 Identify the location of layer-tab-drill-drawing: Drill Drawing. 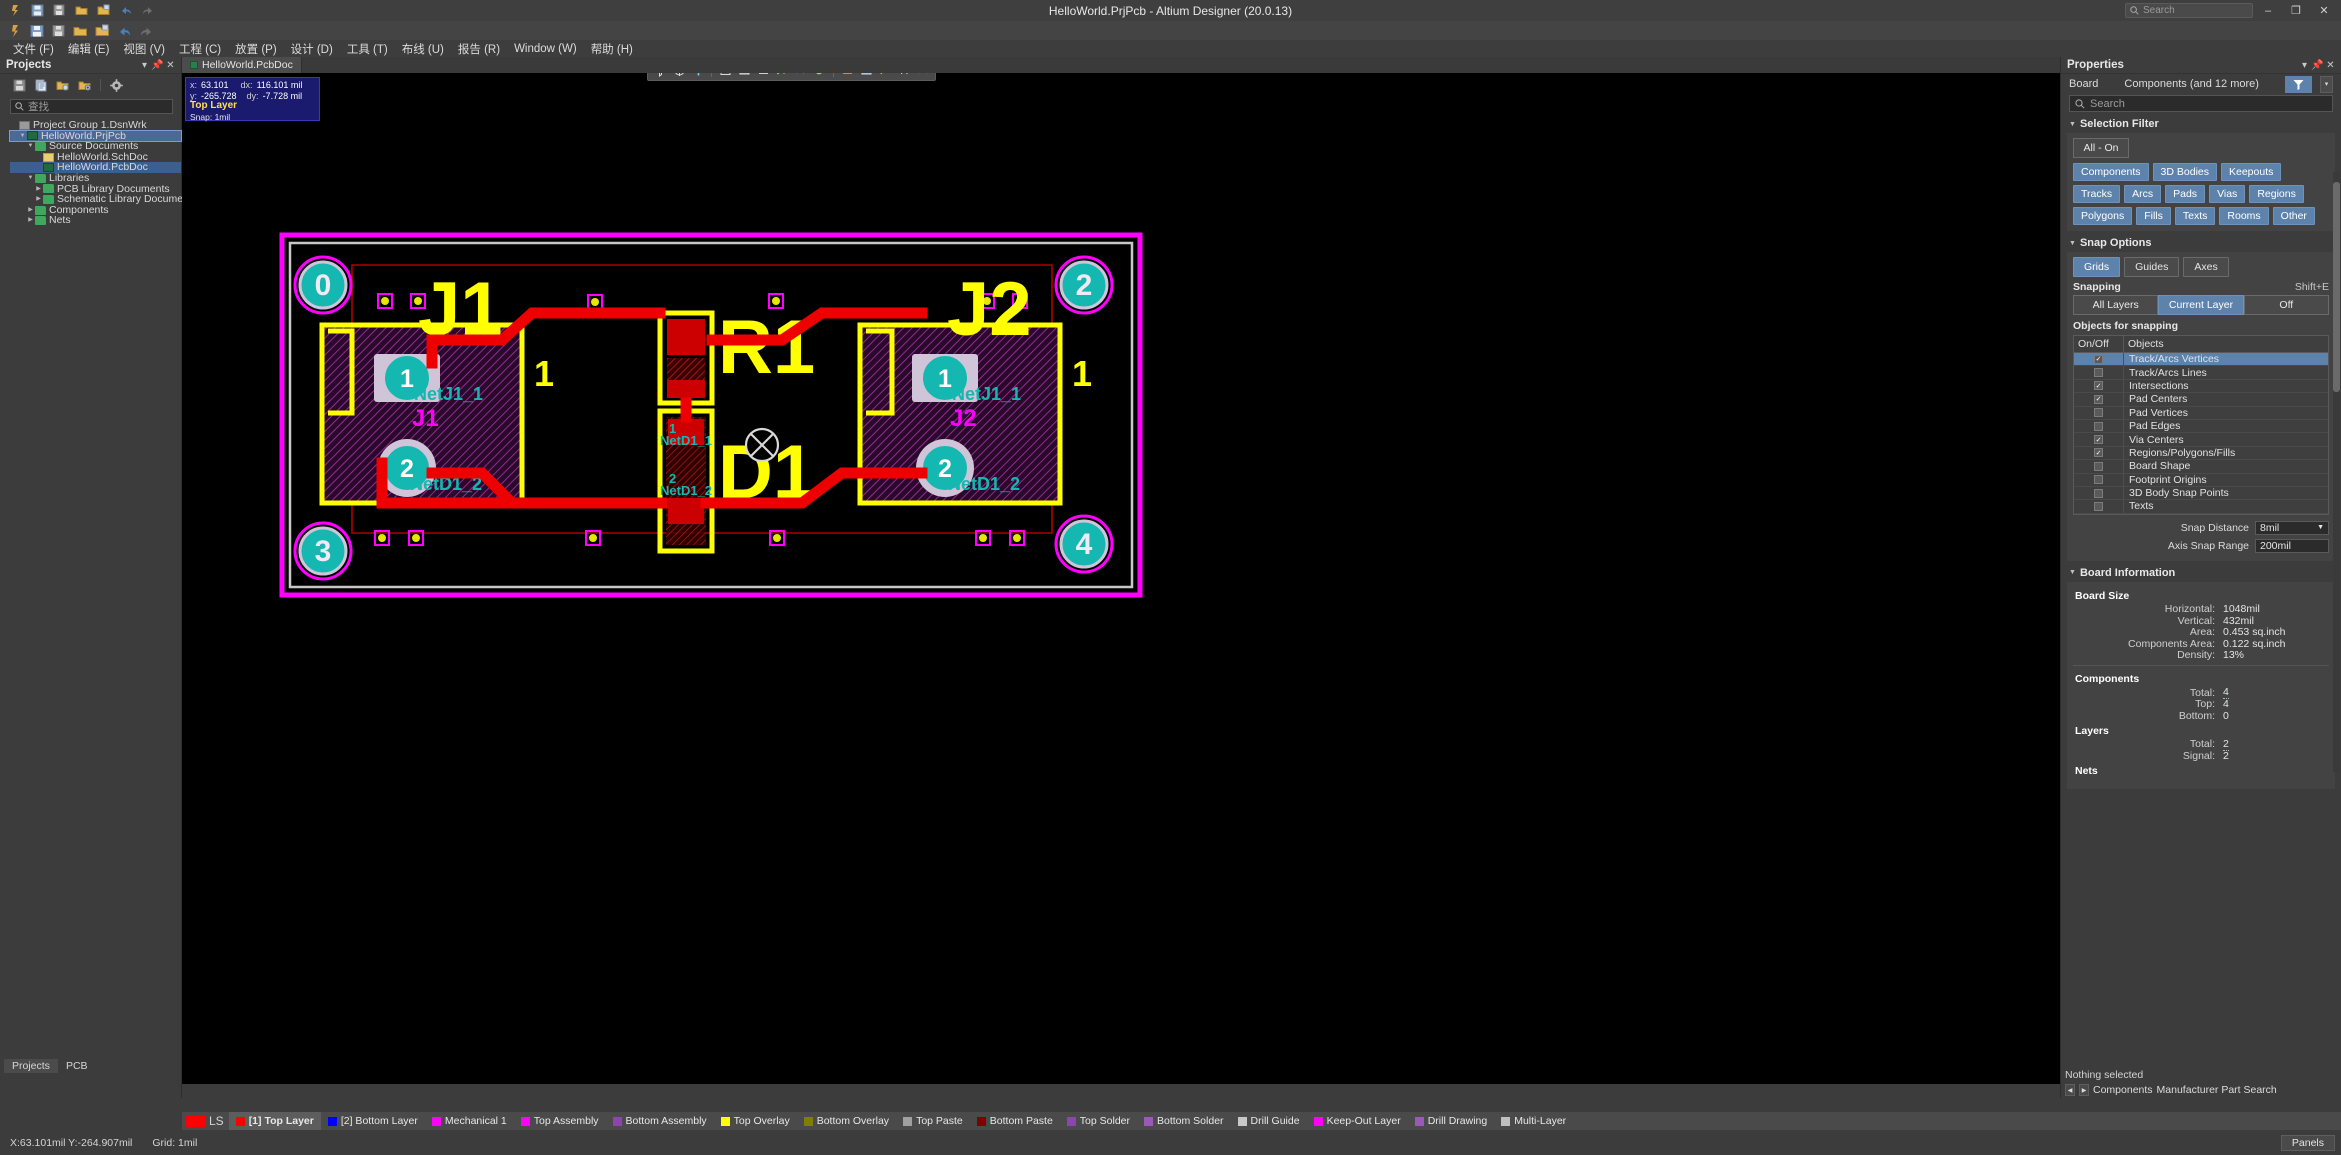
(1451, 1121).